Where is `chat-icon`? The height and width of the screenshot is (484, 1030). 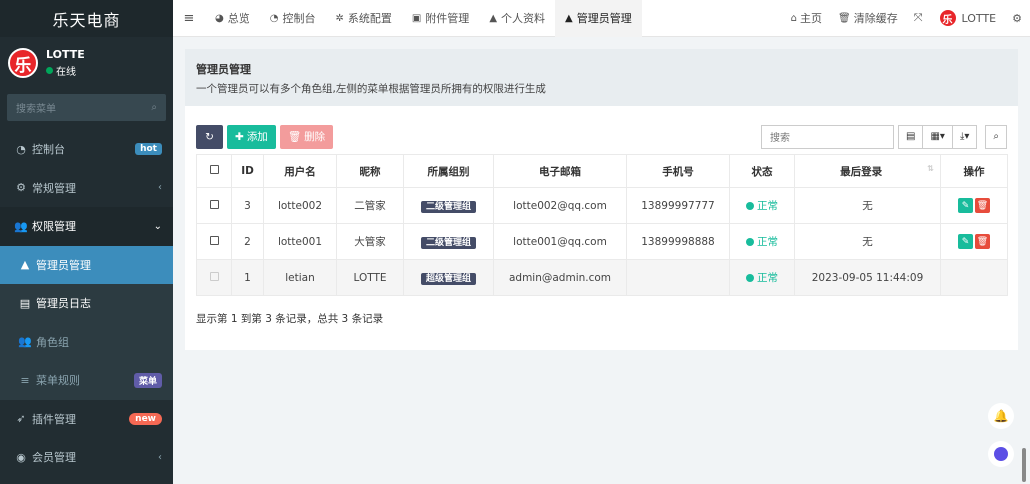
chat-icon is located at coordinates (1001, 454).